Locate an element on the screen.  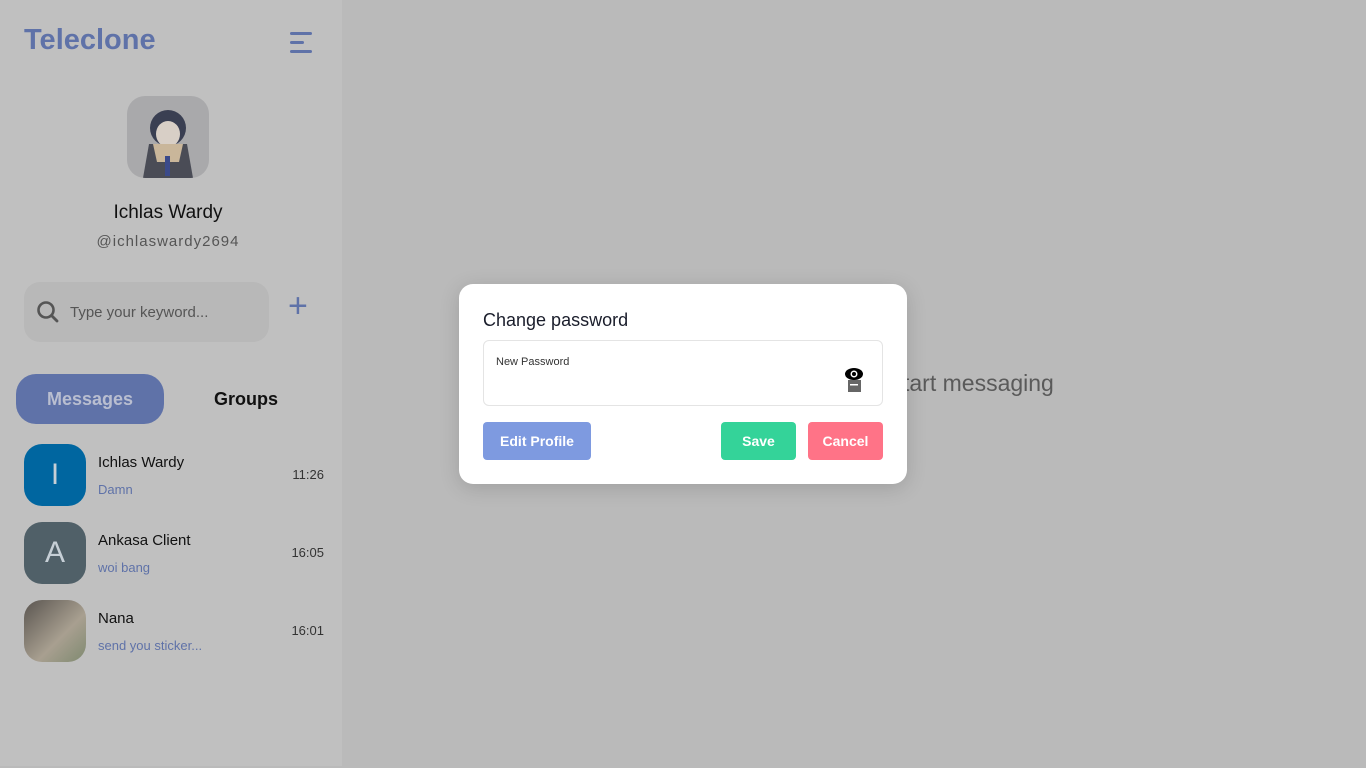
profile-handle: @ichlaswardy2694 is located at coordinates (168, 241).